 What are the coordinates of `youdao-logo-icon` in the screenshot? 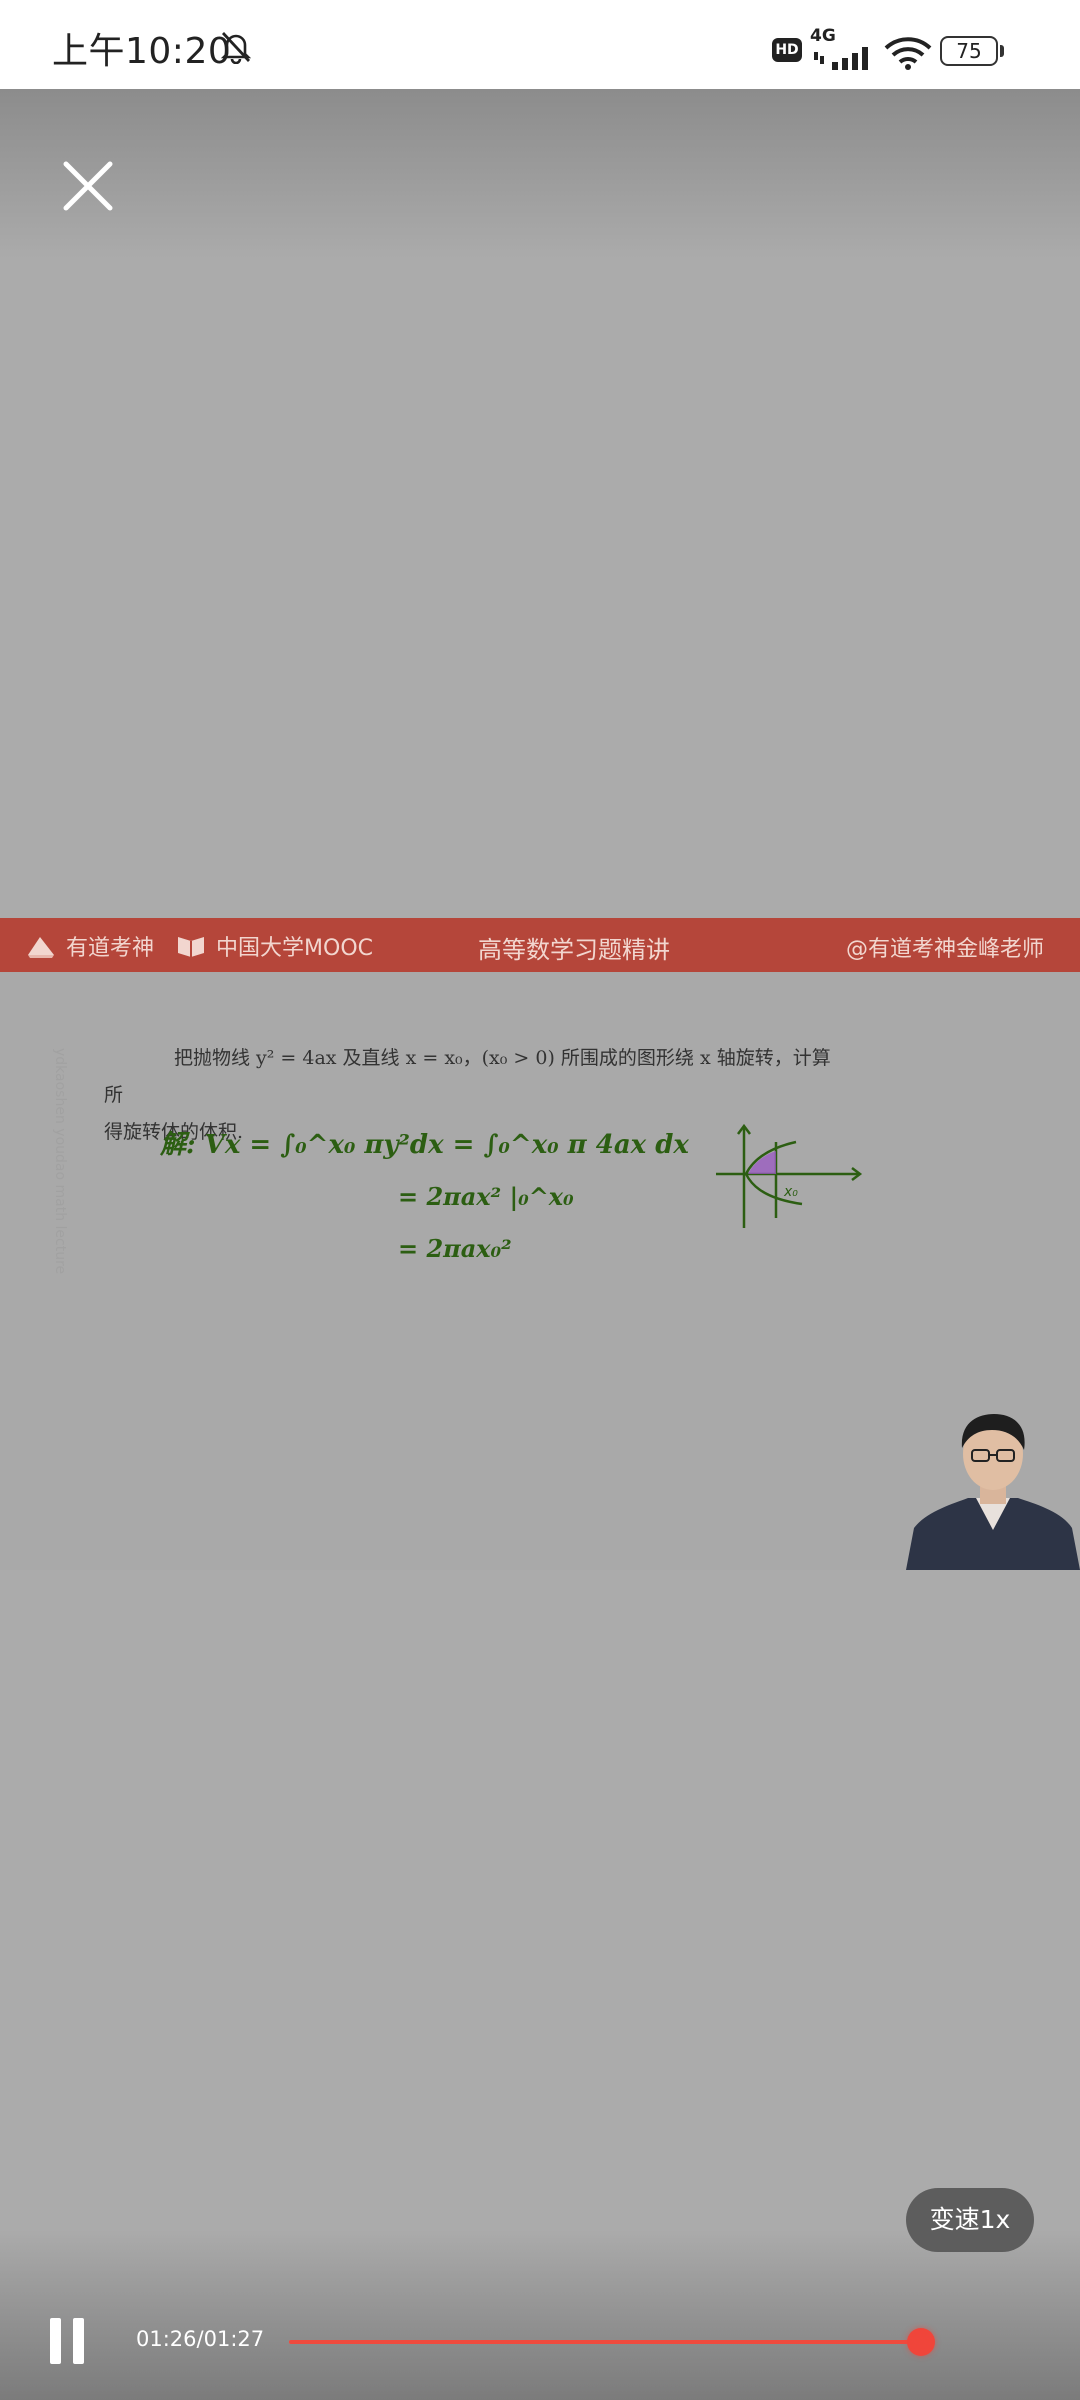 It's located at (41, 947).